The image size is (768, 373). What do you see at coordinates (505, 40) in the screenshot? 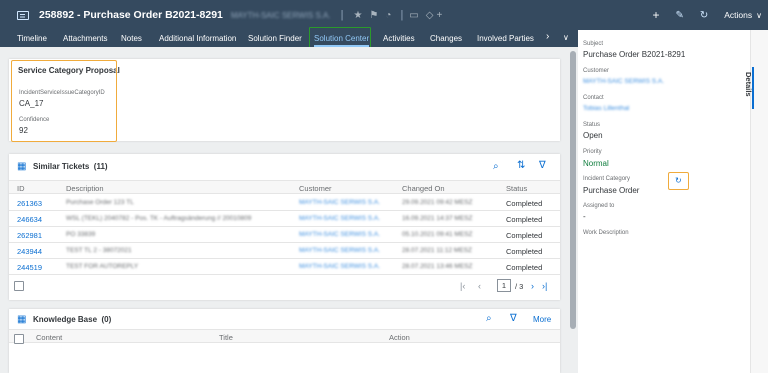
I see `tab-involved-parties: Involved Parties` at bounding box center [505, 40].